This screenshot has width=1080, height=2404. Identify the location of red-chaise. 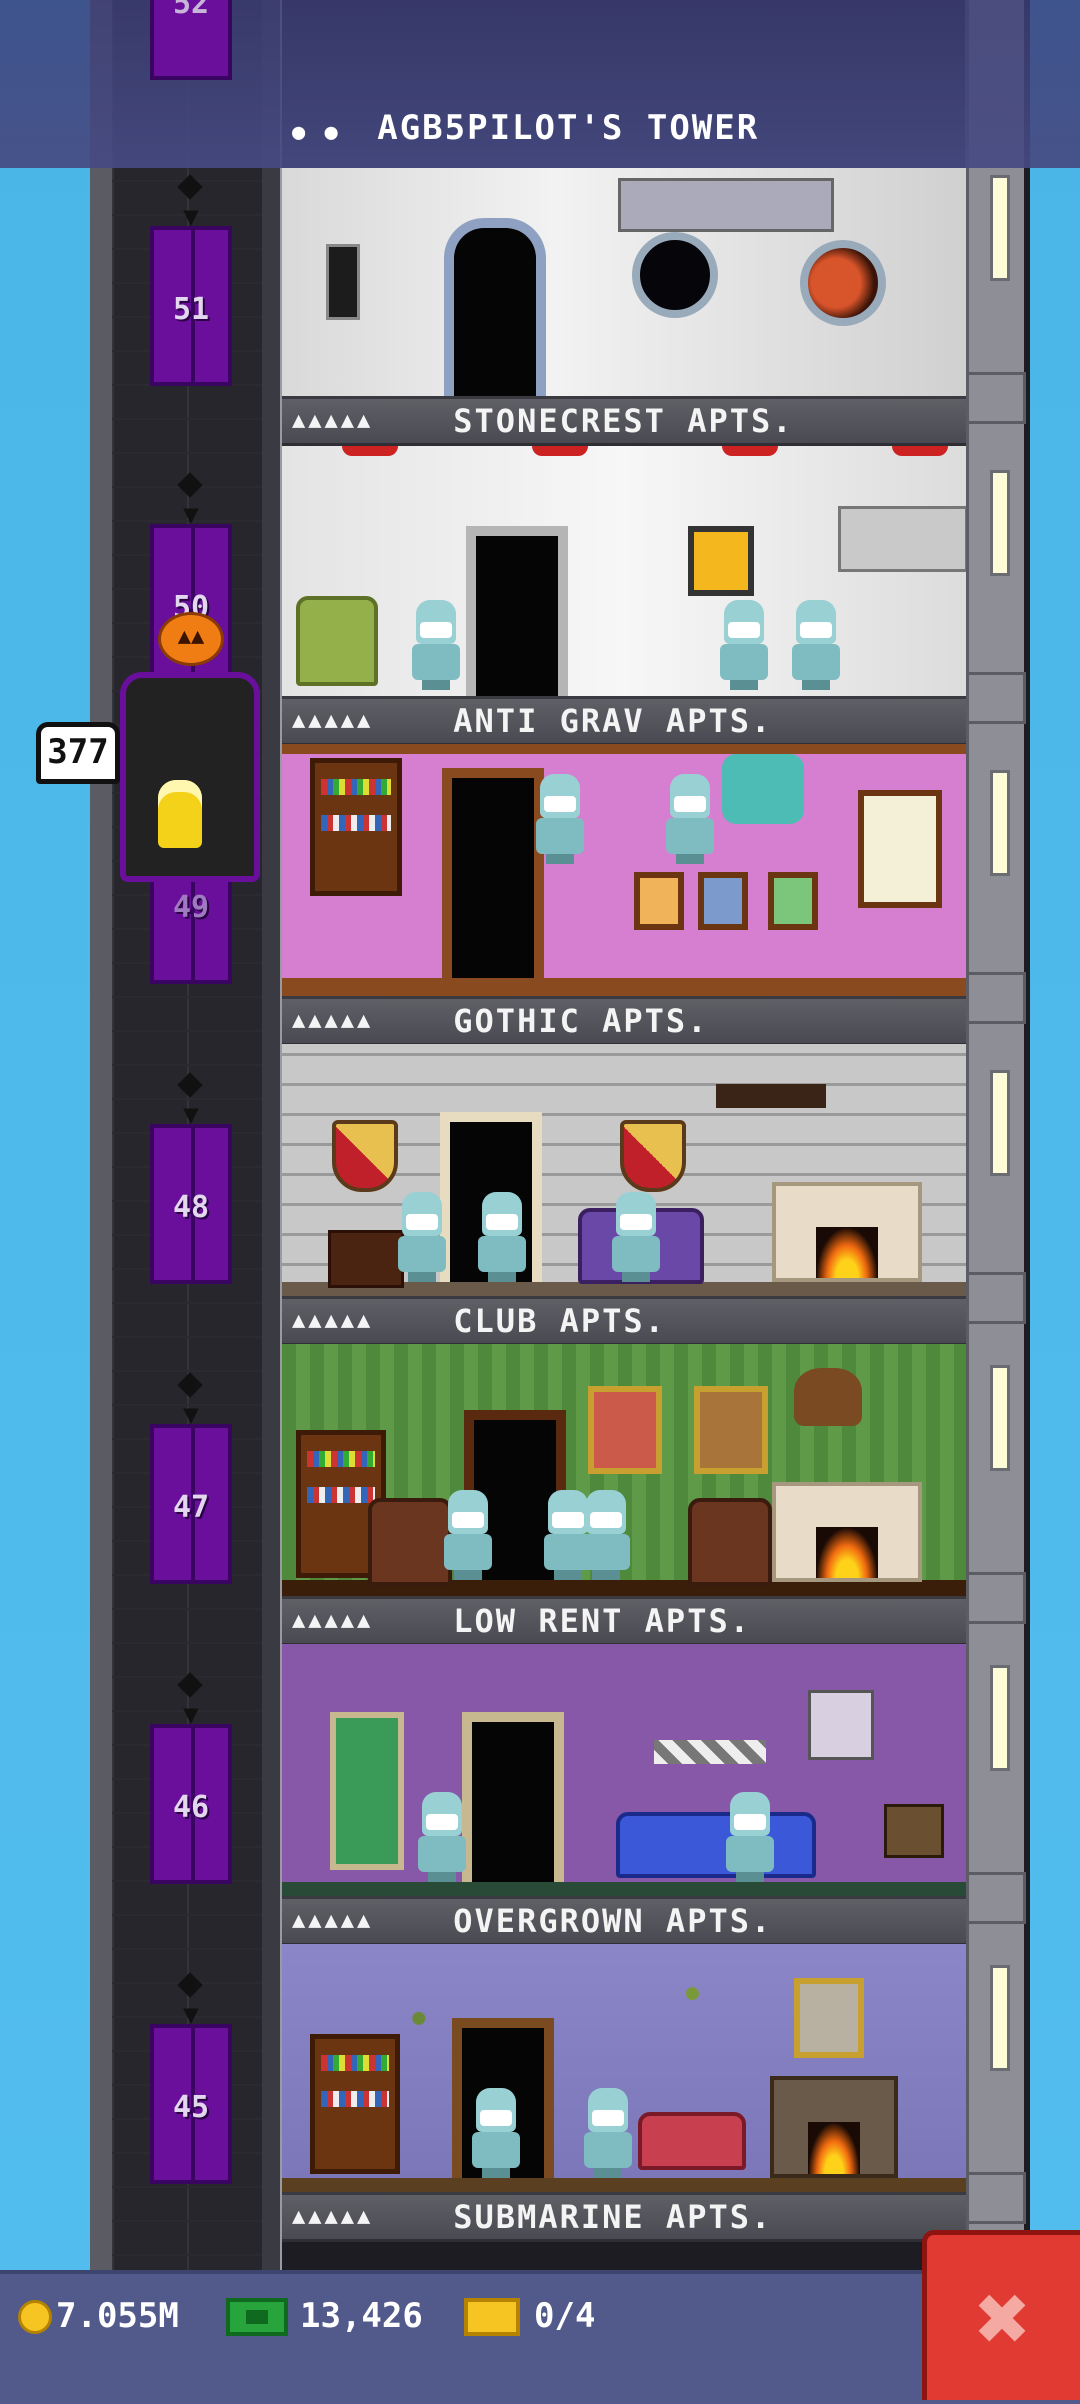
(692, 2141).